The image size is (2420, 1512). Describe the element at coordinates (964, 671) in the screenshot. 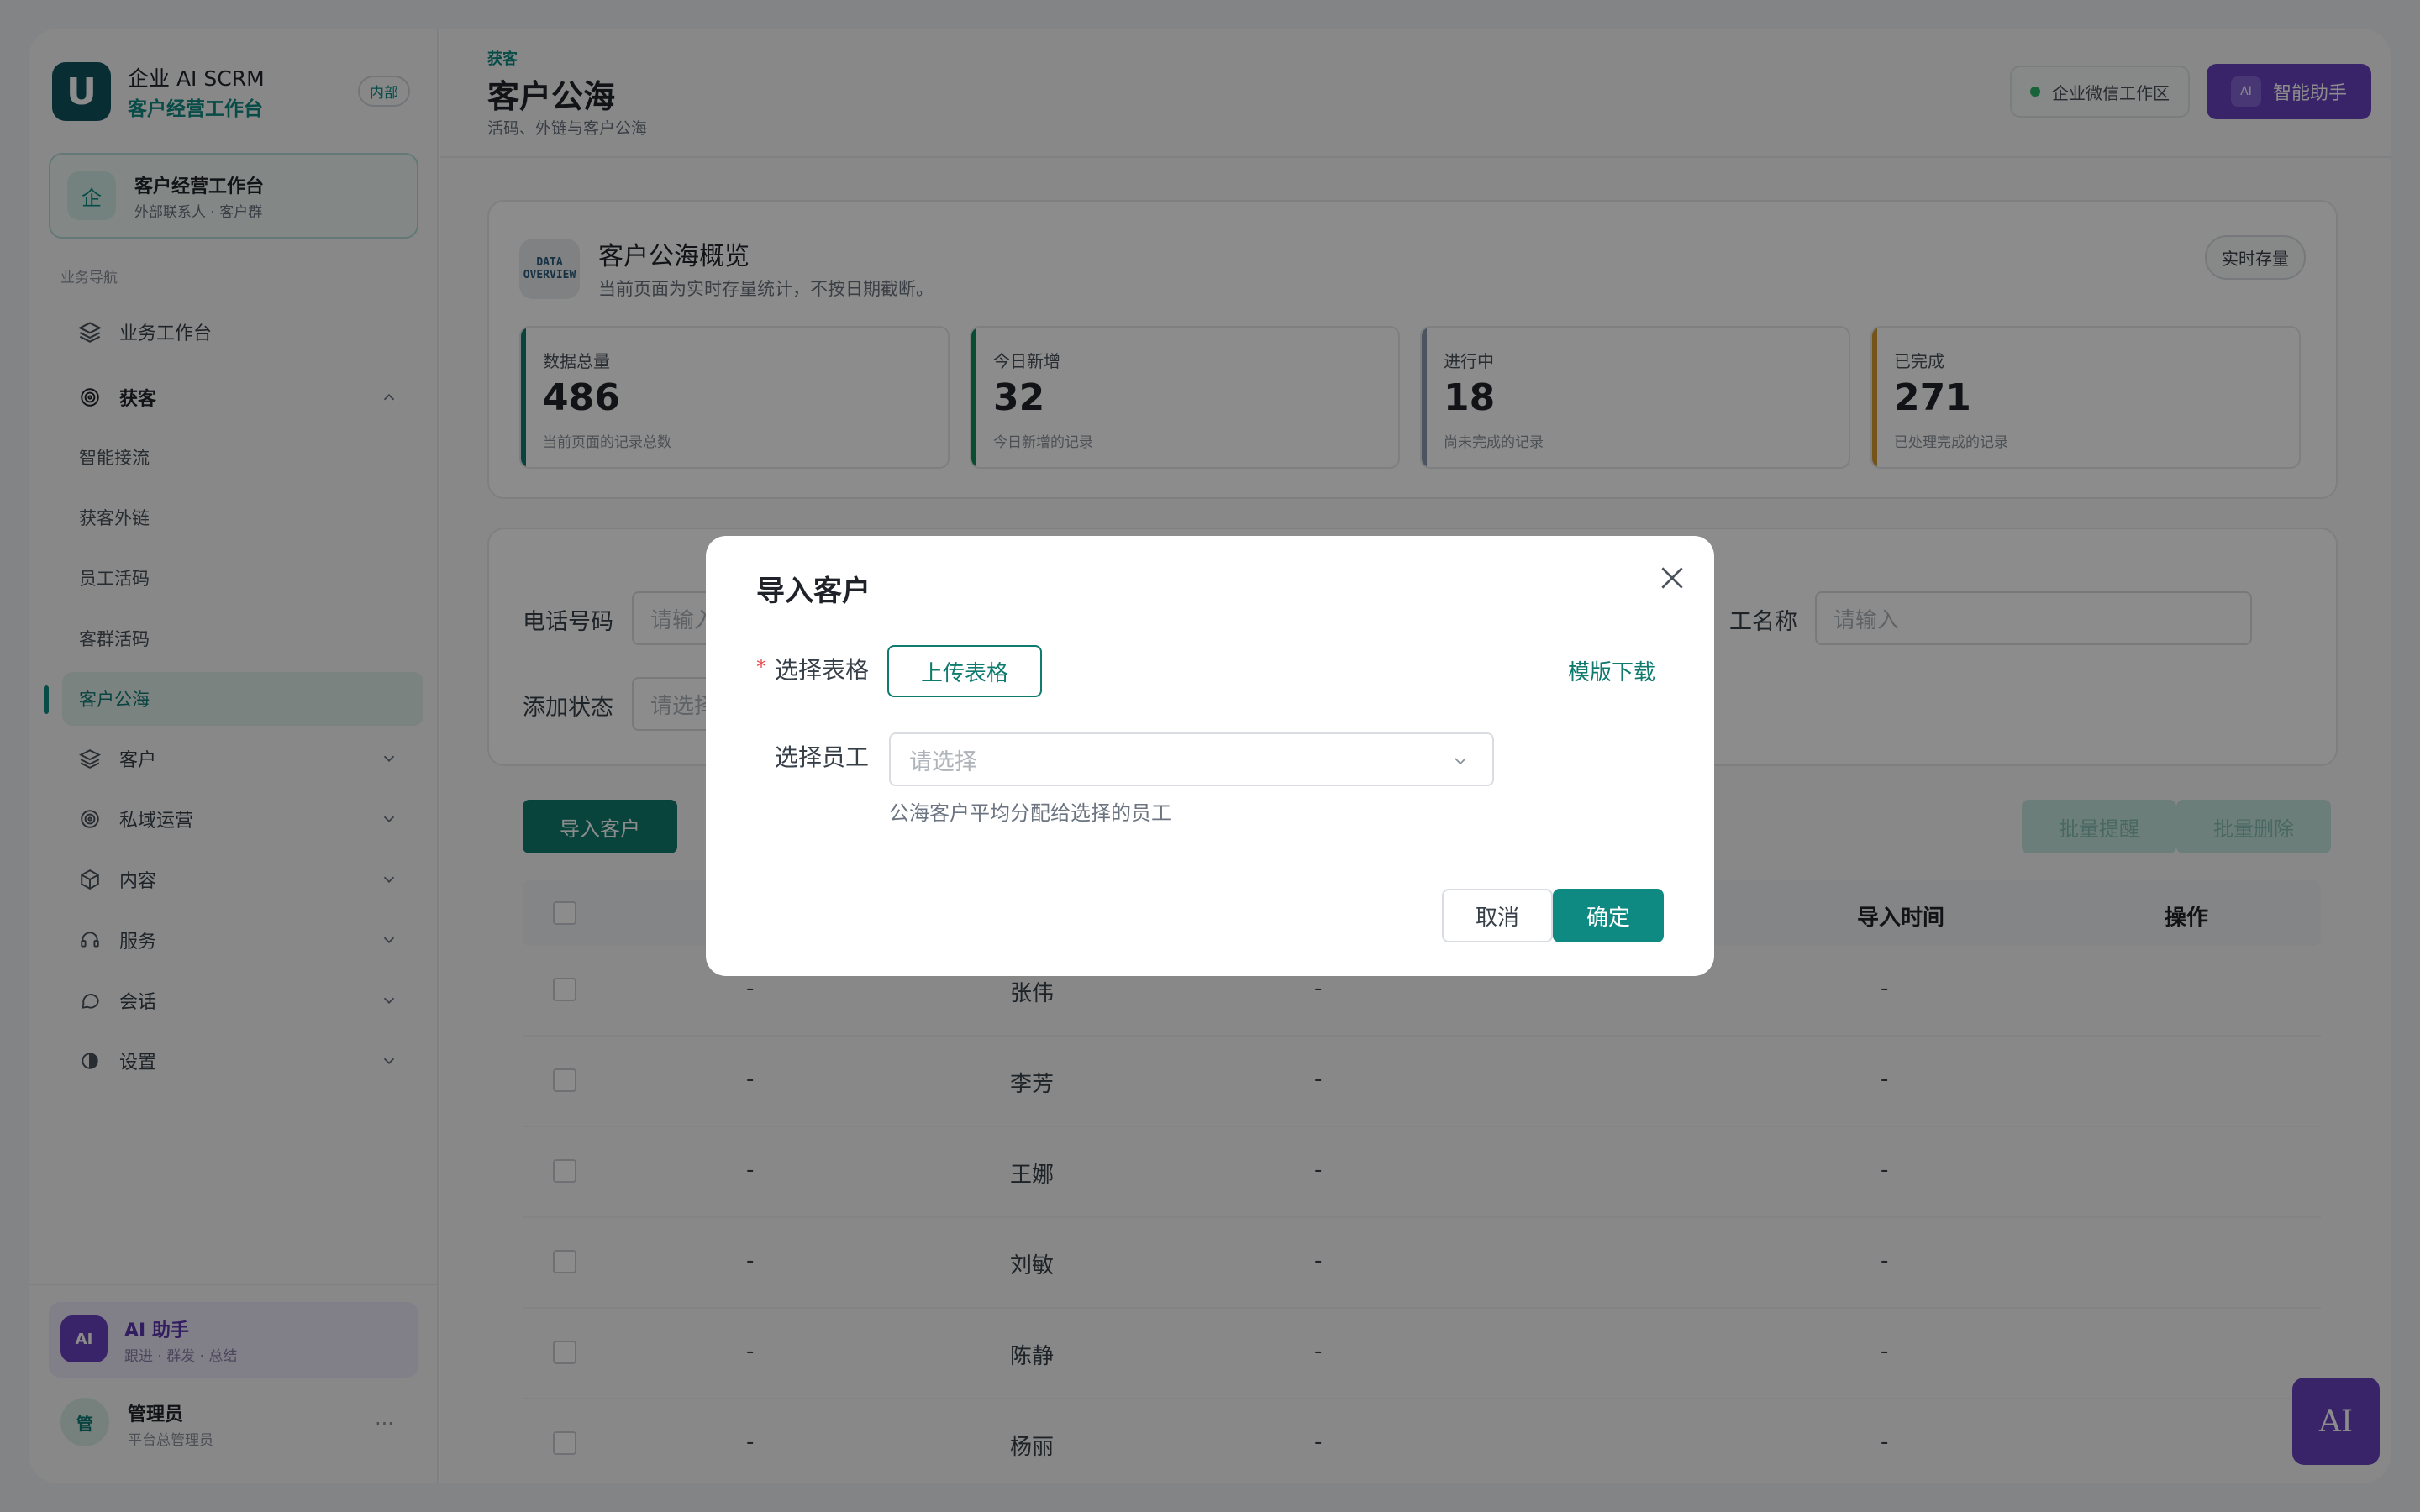

I see `upload-sheet-button: 上传表格` at that location.